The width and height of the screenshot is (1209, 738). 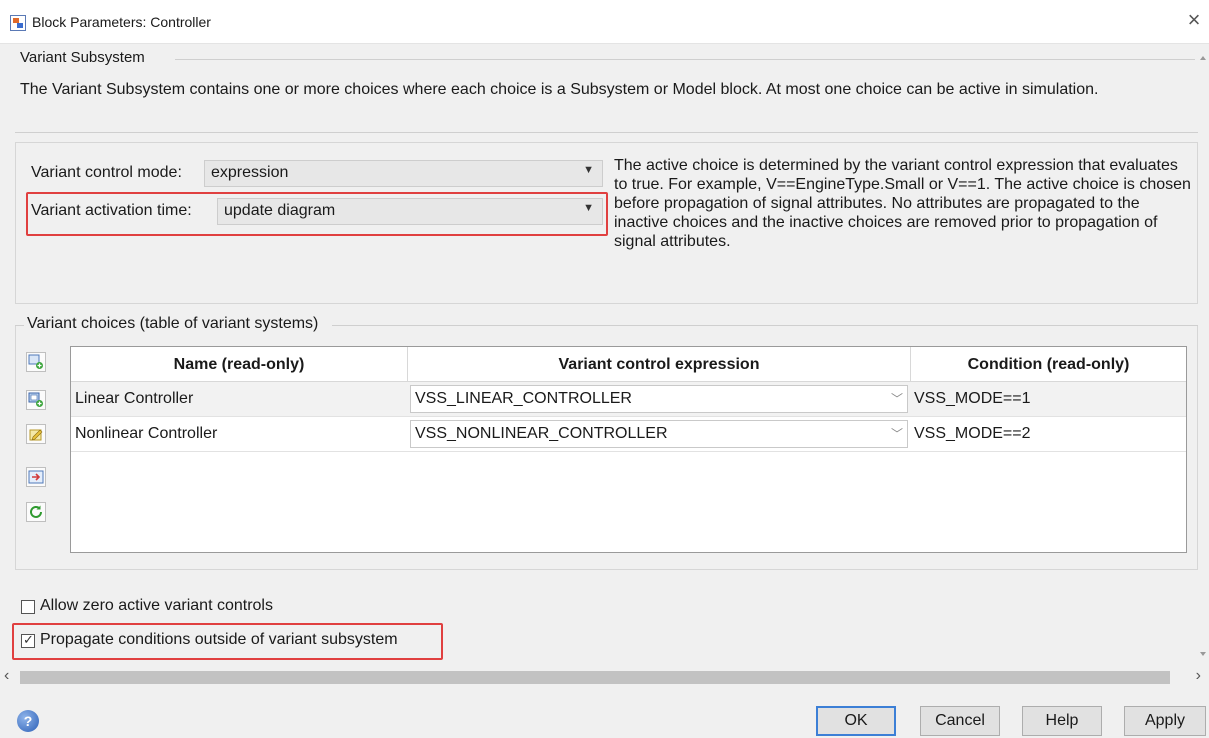 What do you see at coordinates (659, 364) in the screenshot?
I see `column-header-expression: Variant control expression` at bounding box center [659, 364].